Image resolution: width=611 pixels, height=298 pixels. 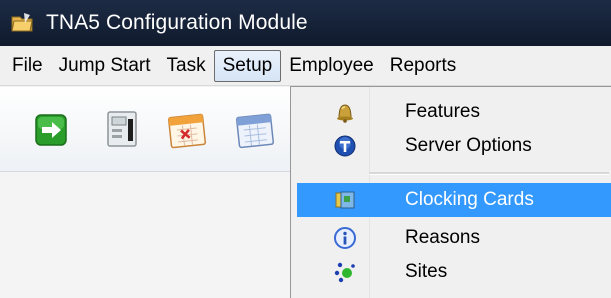 What do you see at coordinates (442, 237) in the screenshot?
I see `setup-menu-label-reasons: Reasons` at bounding box center [442, 237].